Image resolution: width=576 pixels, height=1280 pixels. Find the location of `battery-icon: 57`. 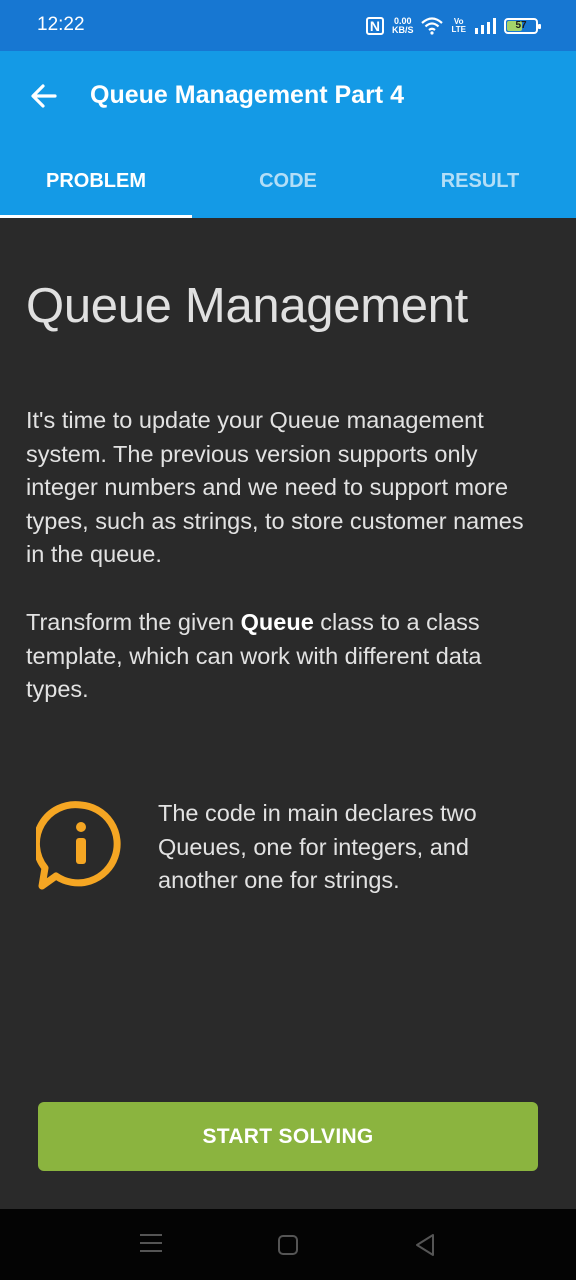

battery-icon: 57 is located at coordinates (522, 26).